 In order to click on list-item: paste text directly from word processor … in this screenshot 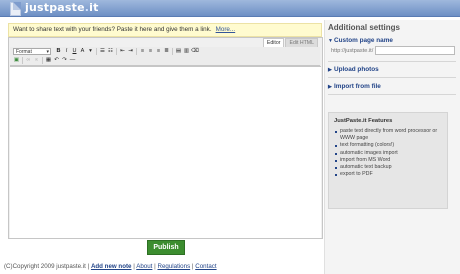, I will do `click(390, 135)`.